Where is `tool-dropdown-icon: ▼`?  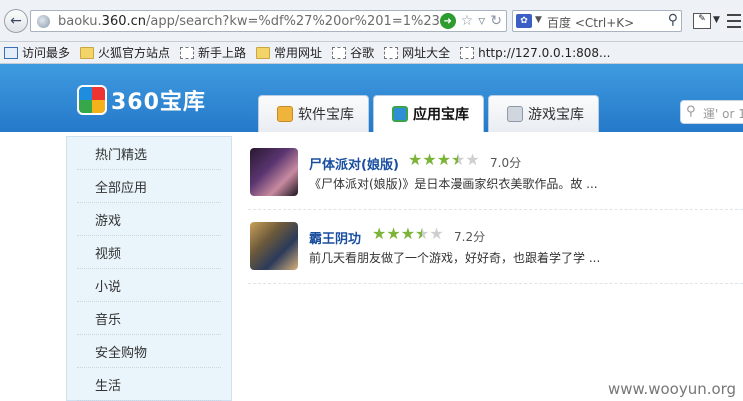
tool-dropdown-icon: ▼ is located at coordinates (716, 20).